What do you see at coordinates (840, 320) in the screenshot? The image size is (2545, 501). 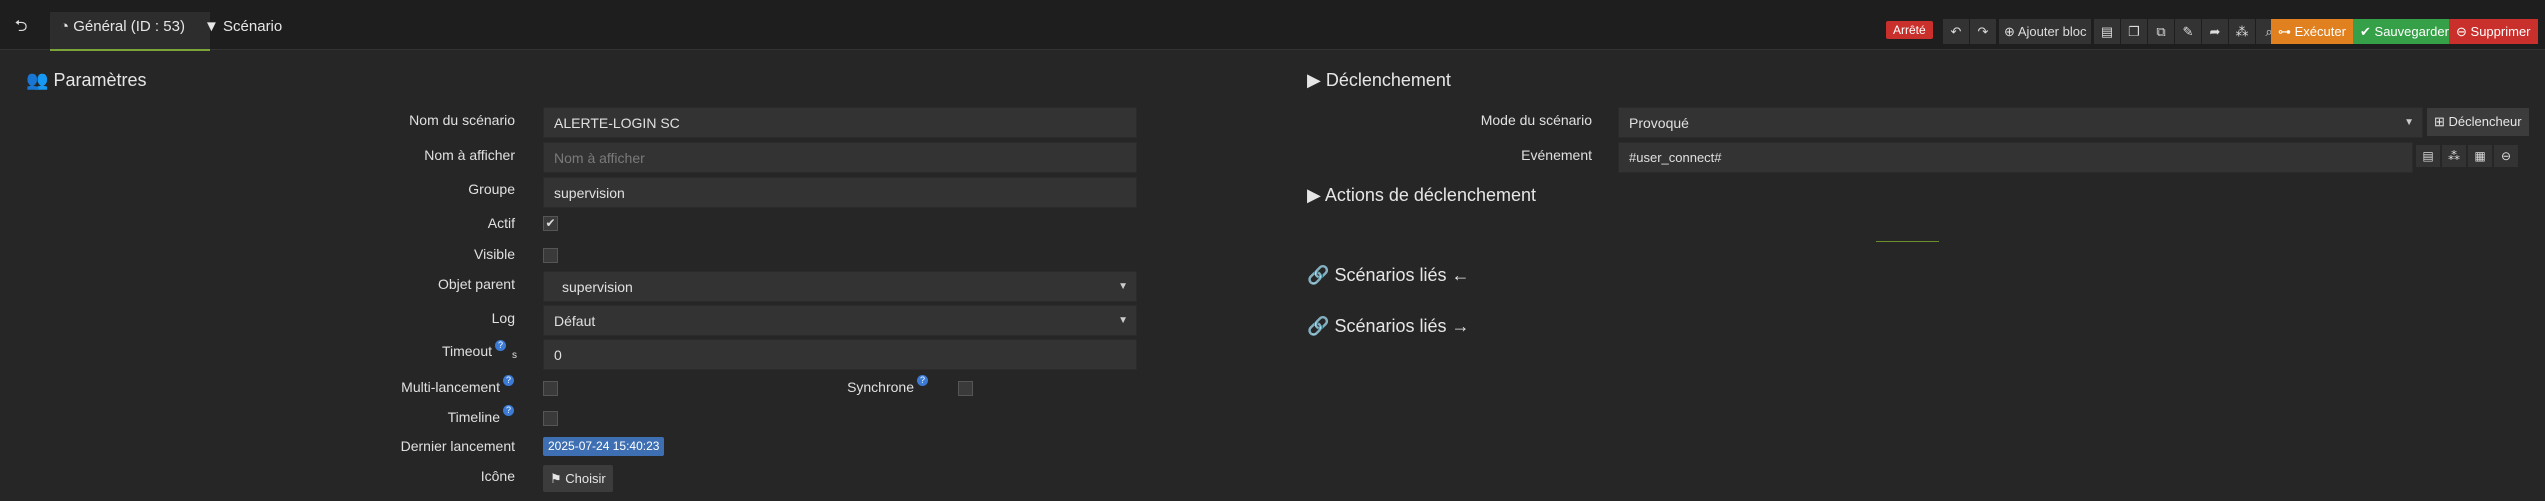 I see `log-select: Défaut ▼` at bounding box center [840, 320].